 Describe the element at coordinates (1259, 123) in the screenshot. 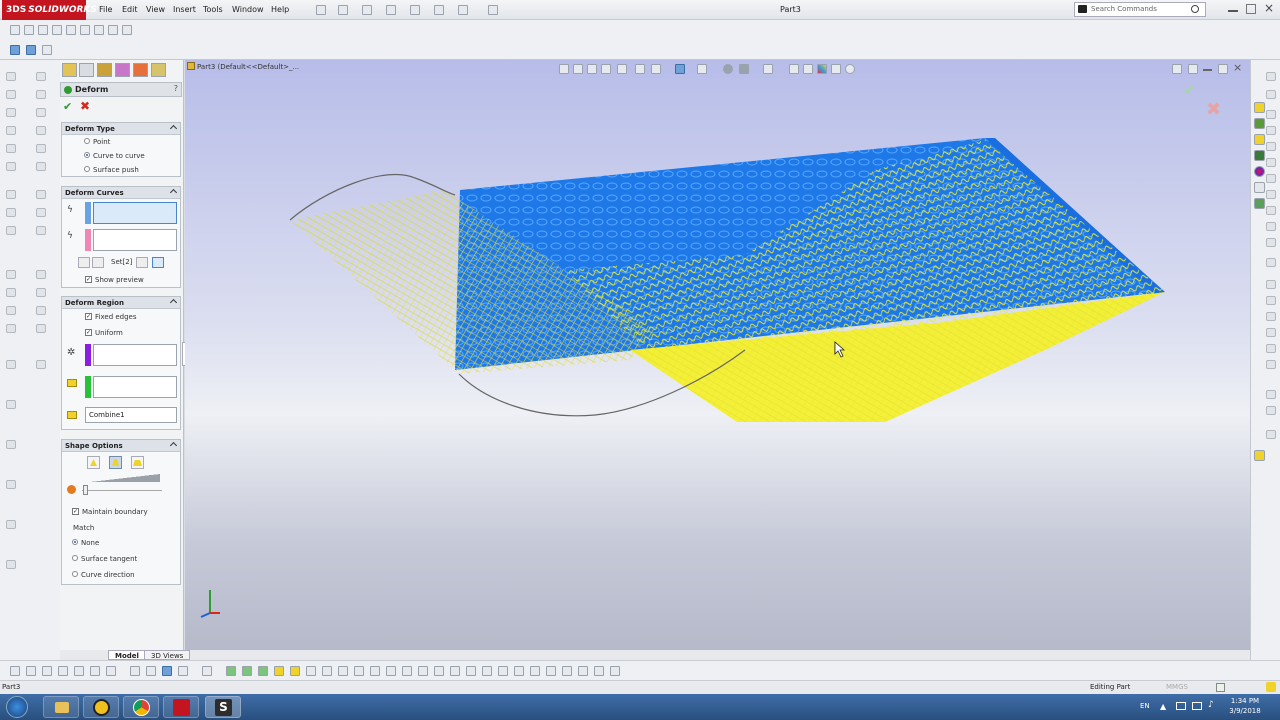

I see `design-library-icon` at that location.